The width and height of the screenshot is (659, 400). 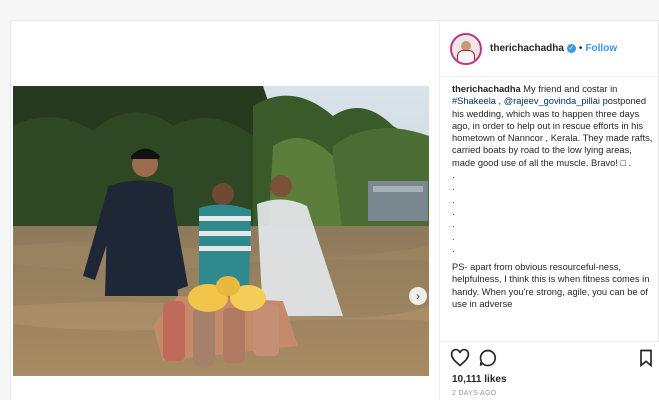 What do you see at coordinates (571, 48) in the screenshot?
I see `verified-badge-icon: ✓` at bounding box center [571, 48].